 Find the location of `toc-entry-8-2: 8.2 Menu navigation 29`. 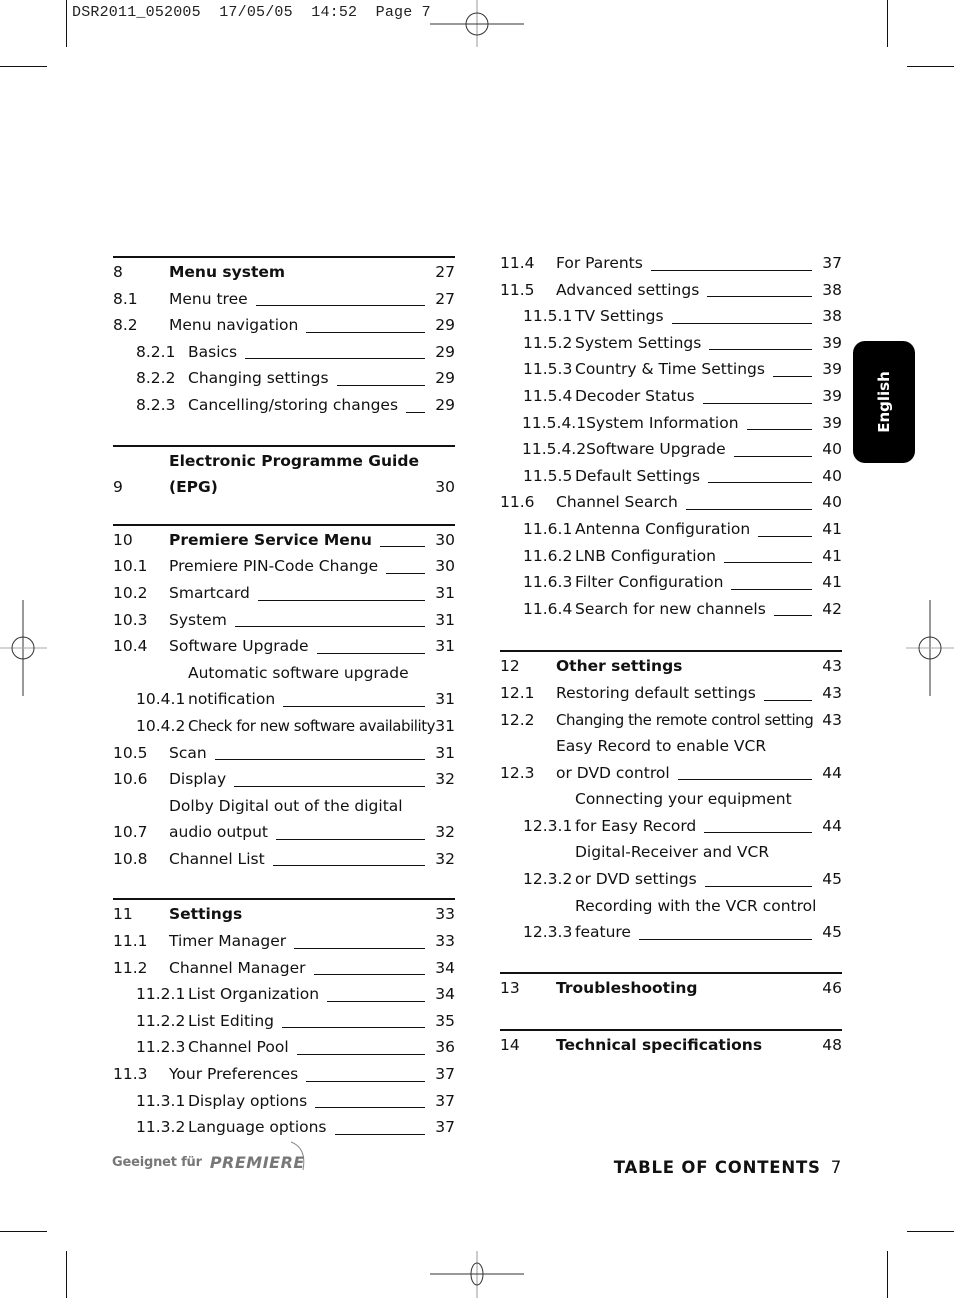

toc-entry-8-2: 8.2 Menu navigation 29 is located at coordinates (284, 325).